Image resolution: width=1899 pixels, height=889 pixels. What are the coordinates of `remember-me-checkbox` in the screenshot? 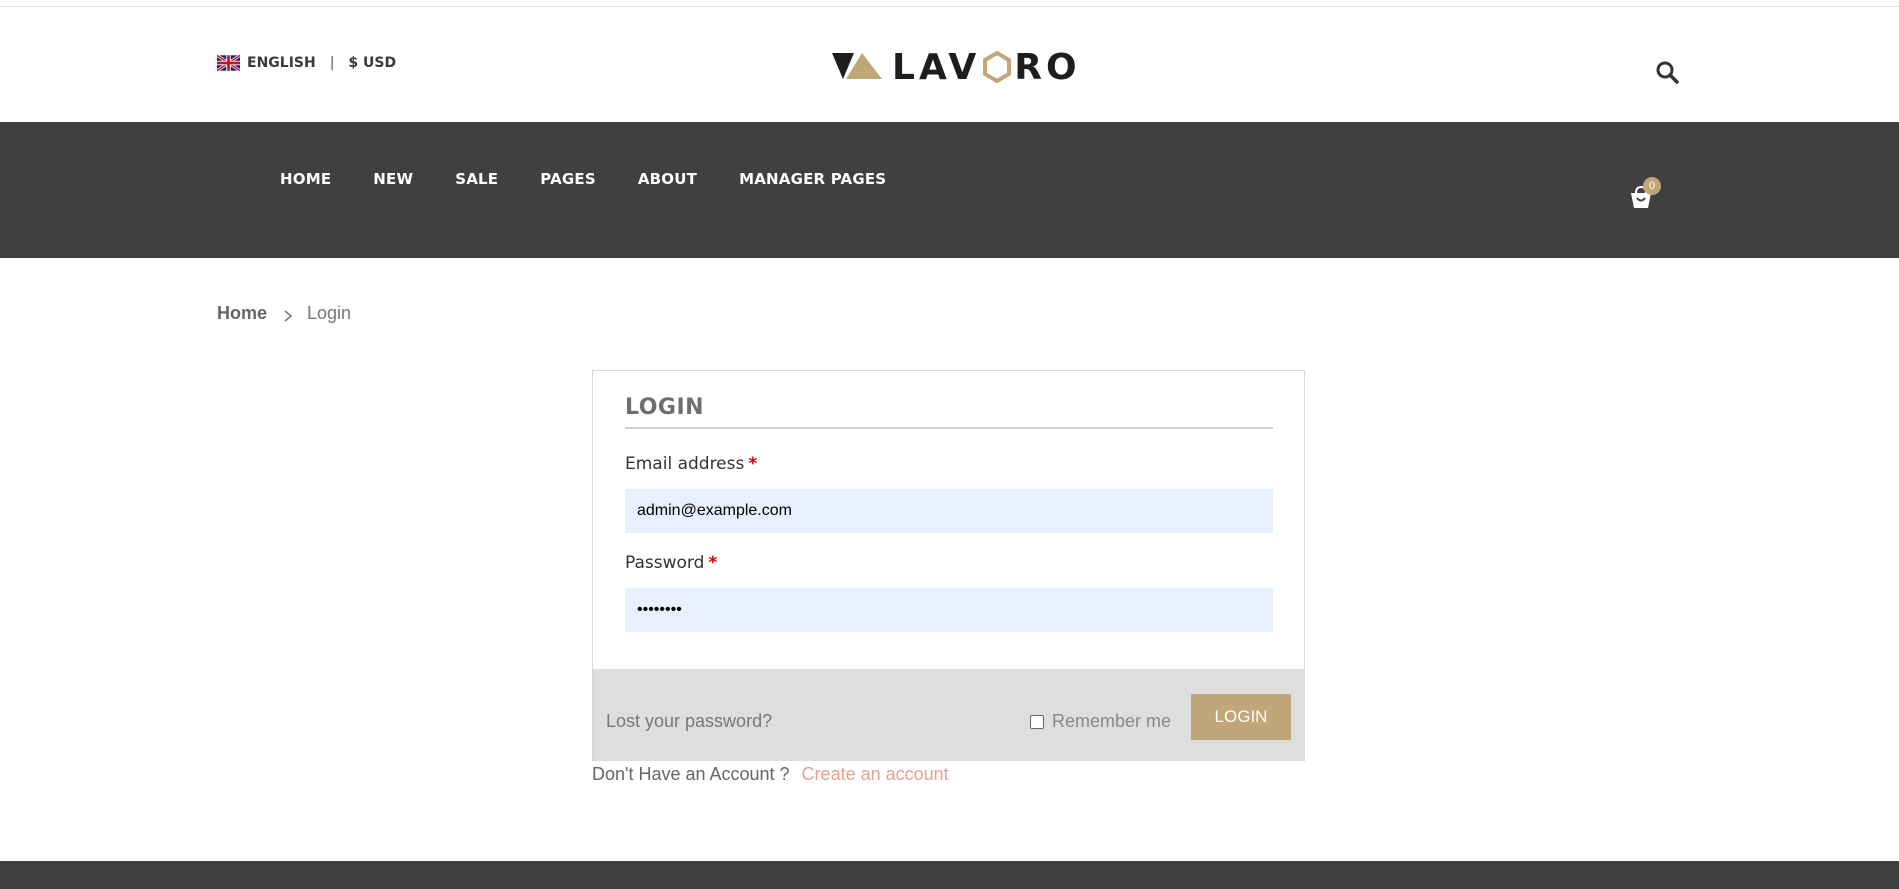 It's located at (1037, 721).